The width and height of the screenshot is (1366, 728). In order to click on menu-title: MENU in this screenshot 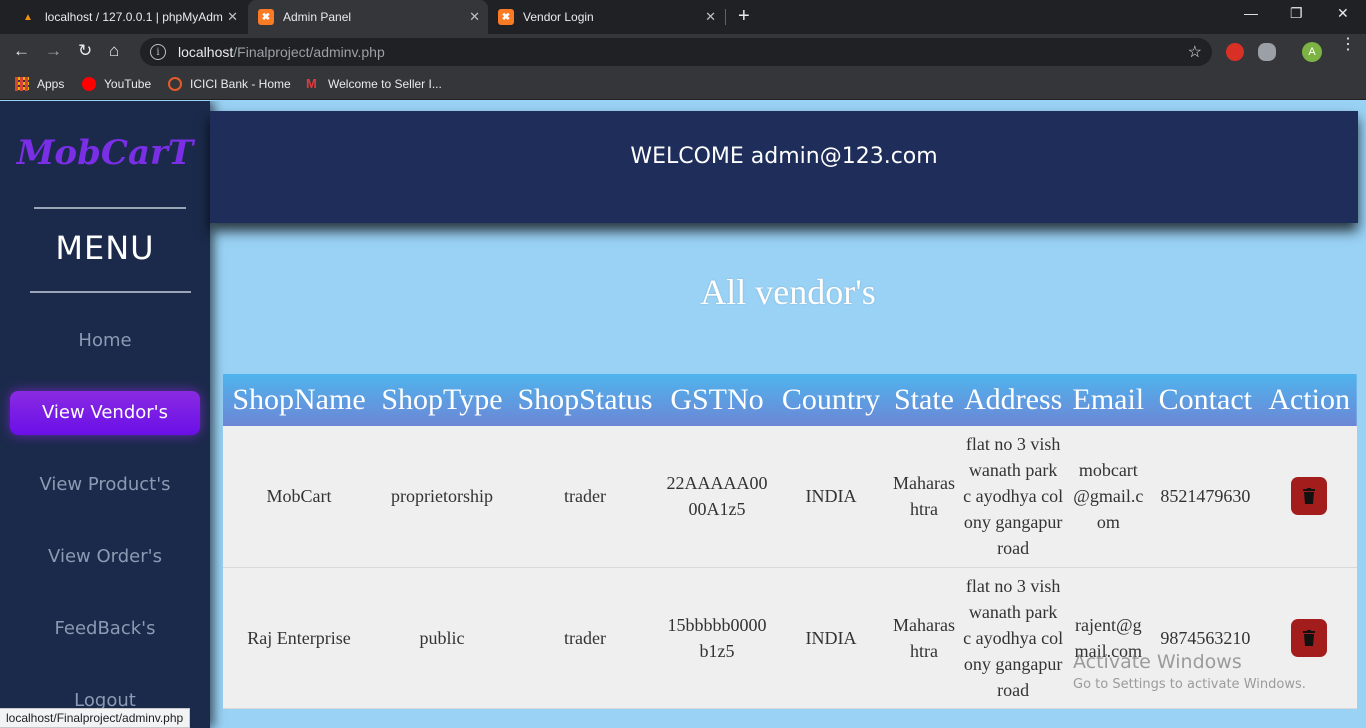, I will do `click(105, 248)`.